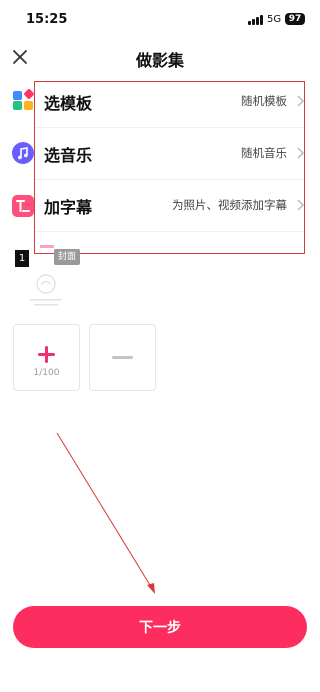 Image resolution: width=320 pixels, height=692 pixels. I want to click on menu-item-music: 选音乐 随机音乐, so click(169, 154).